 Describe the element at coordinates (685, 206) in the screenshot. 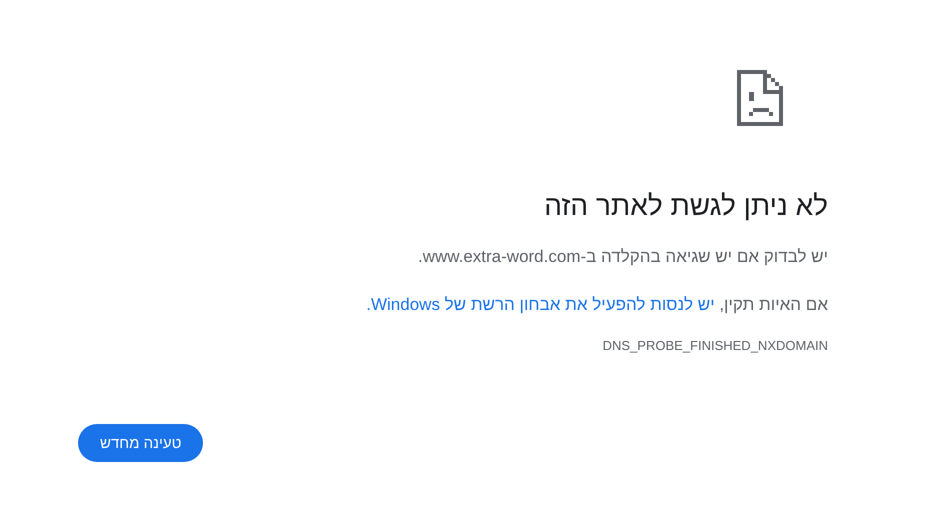

I see `error-heading: לא ניתן לגשת לאתר הזה` at that location.